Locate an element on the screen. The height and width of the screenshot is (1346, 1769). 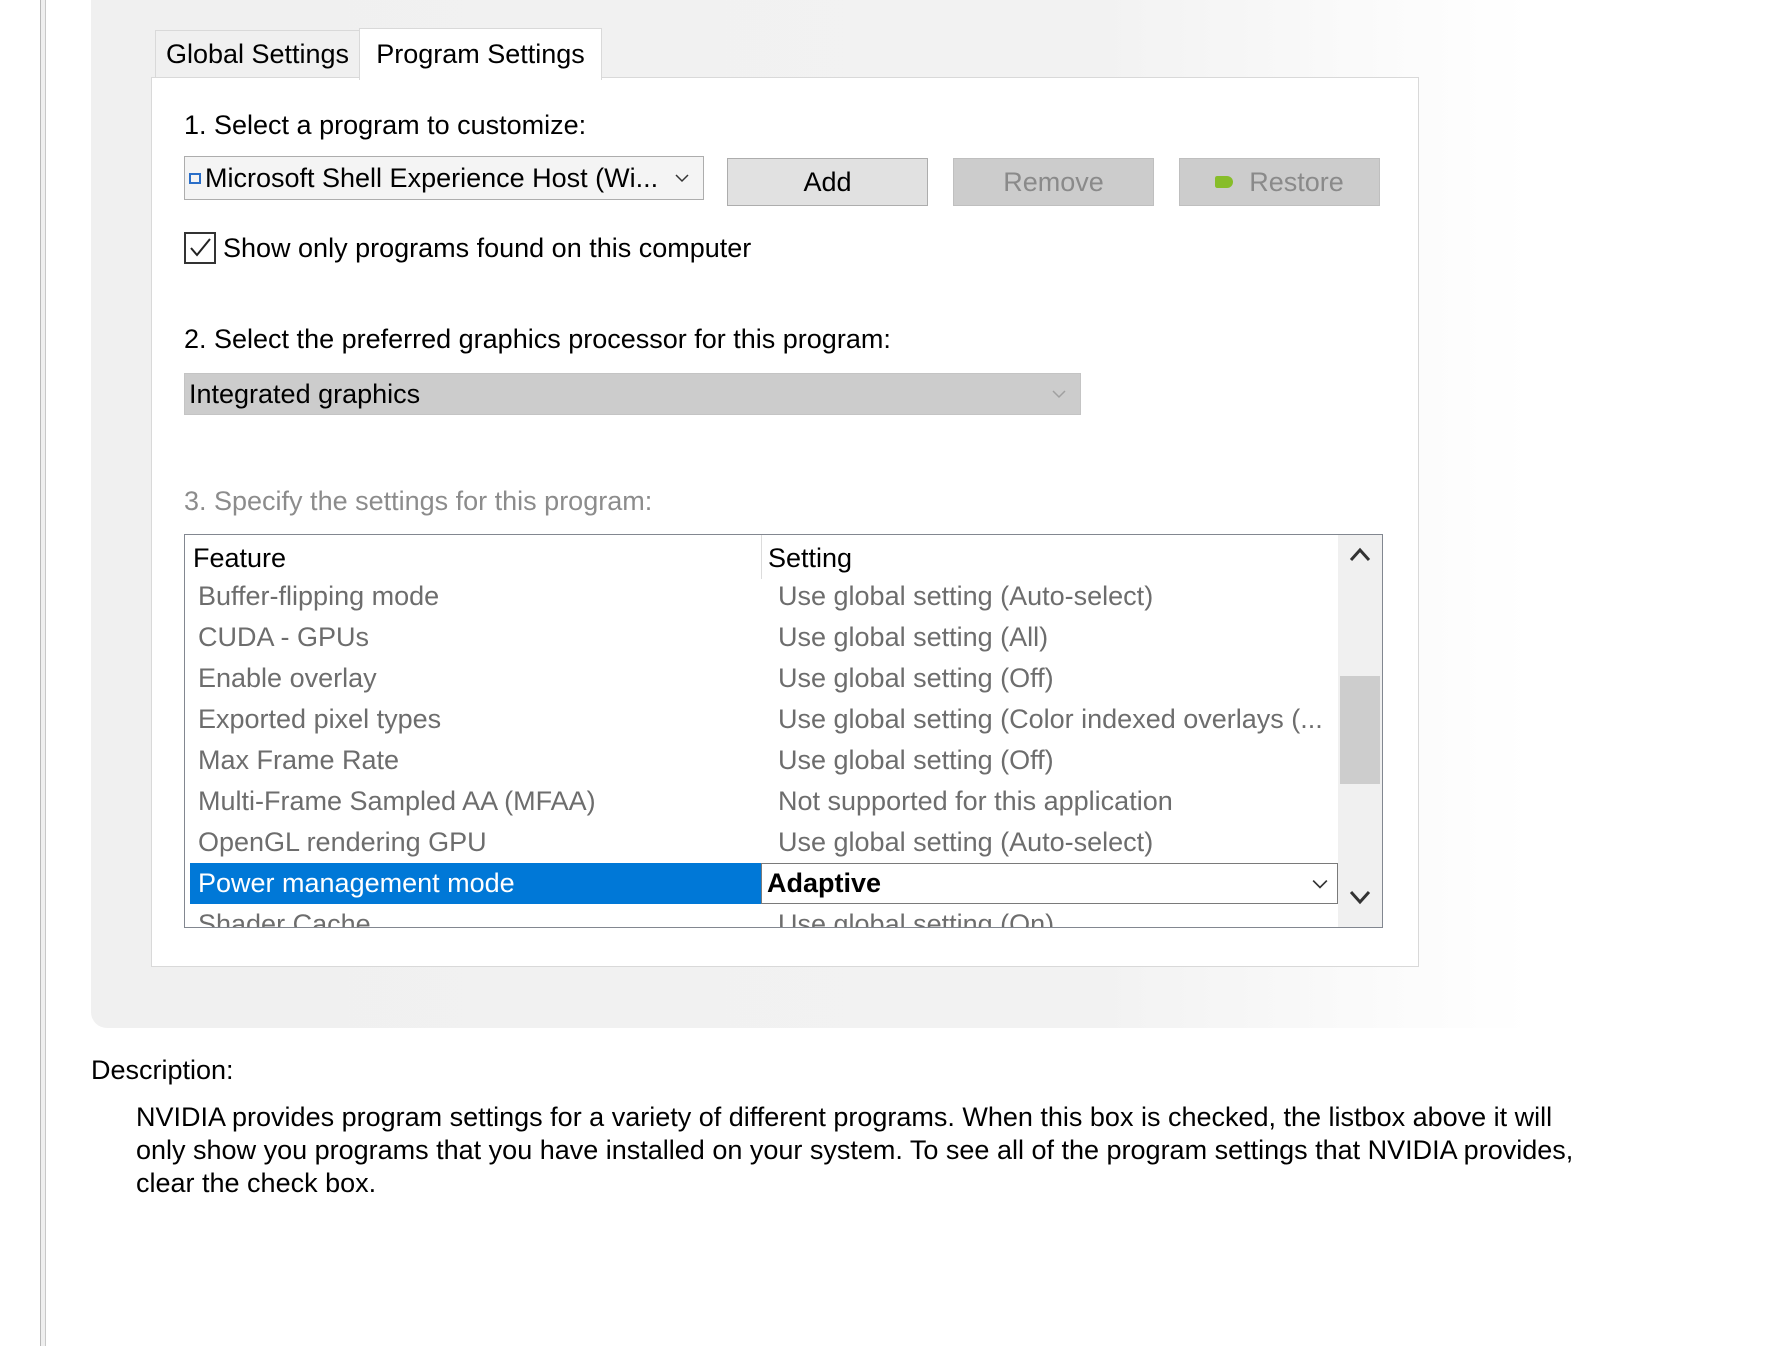
step1-label: 1. Select a program to customize: is located at coordinates (385, 125).